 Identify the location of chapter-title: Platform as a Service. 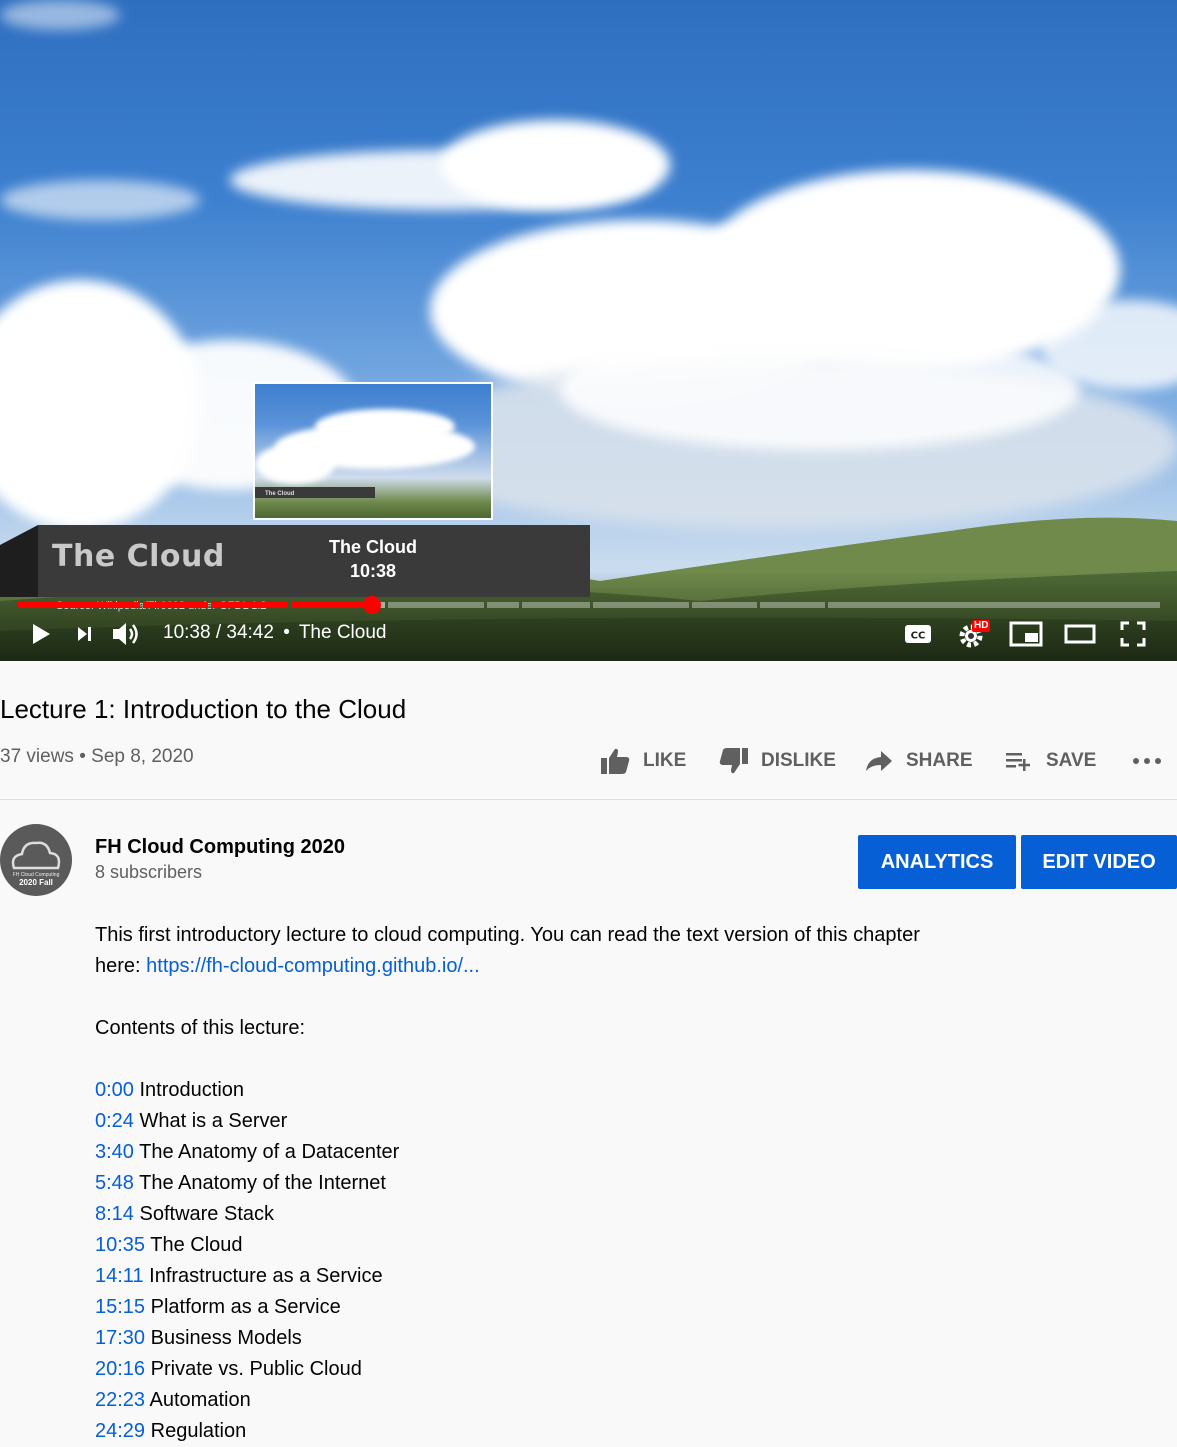
(245, 1307).